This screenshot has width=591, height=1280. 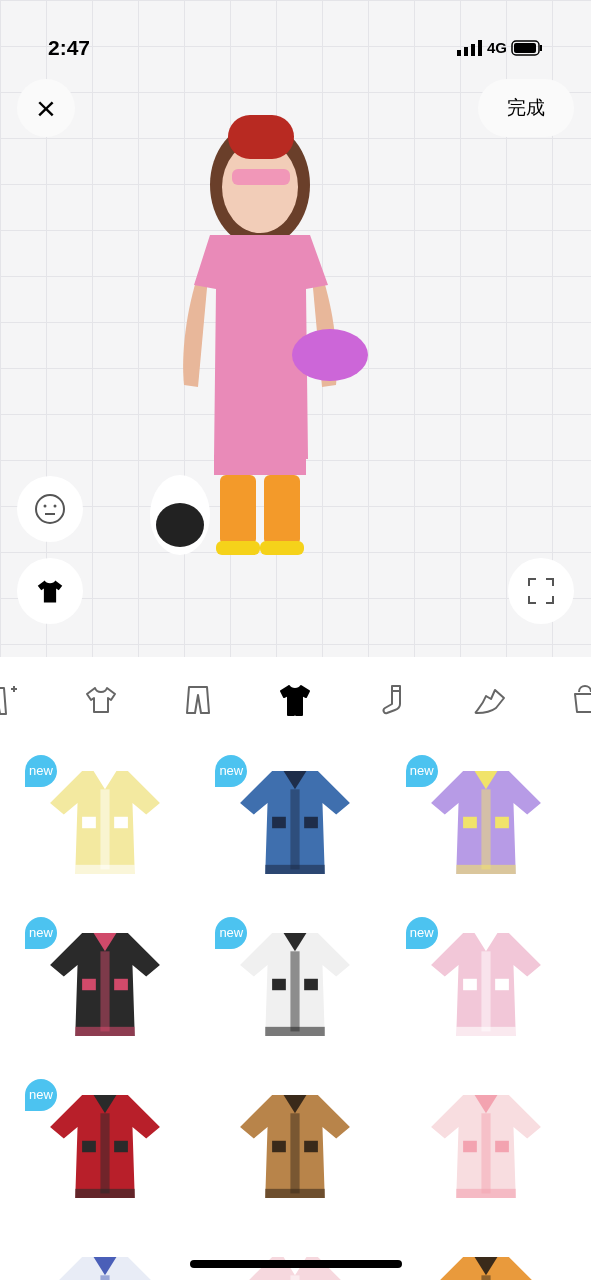 What do you see at coordinates (527, 48) in the screenshot?
I see `battery-icon` at bounding box center [527, 48].